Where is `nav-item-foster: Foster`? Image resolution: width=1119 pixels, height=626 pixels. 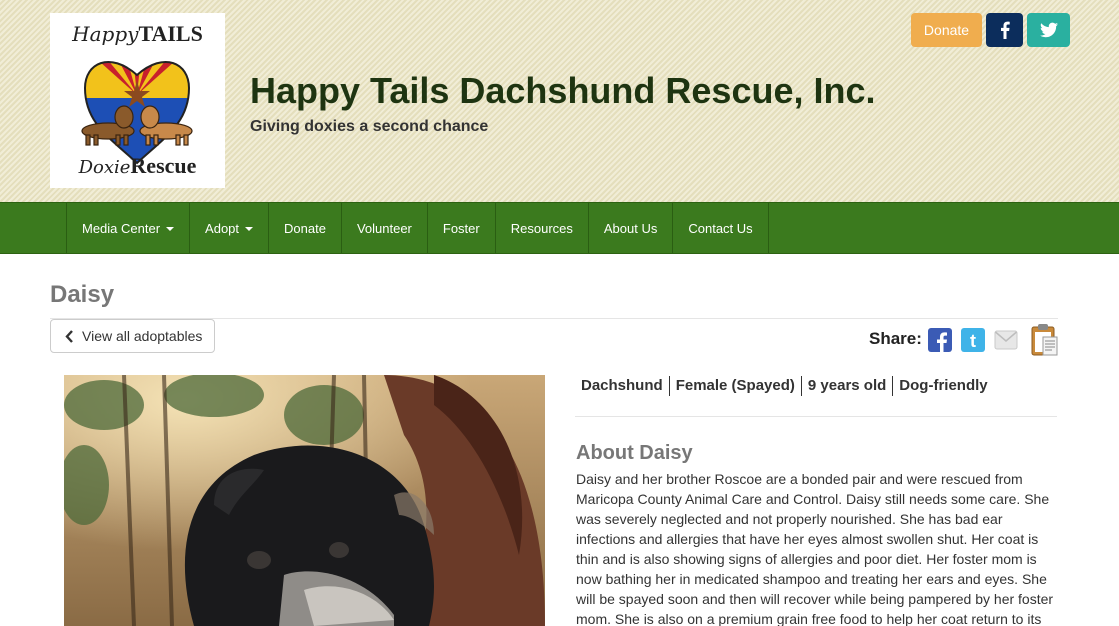
nav-item-foster: Foster is located at coordinates (462, 228).